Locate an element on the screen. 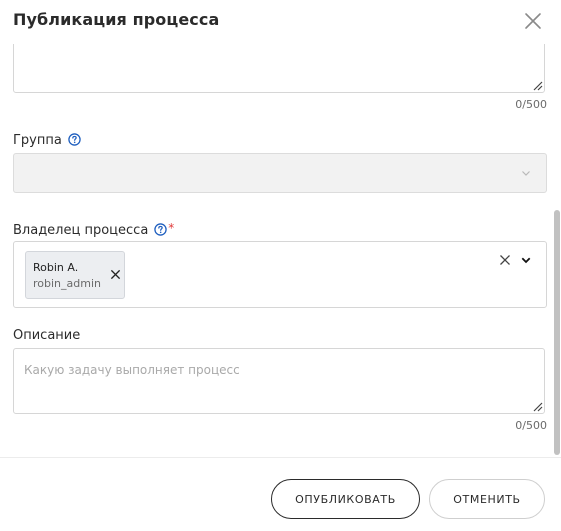 Image resolution: width=561 pixels, height=531 pixels. footer-divider is located at coordinates (280, 457).